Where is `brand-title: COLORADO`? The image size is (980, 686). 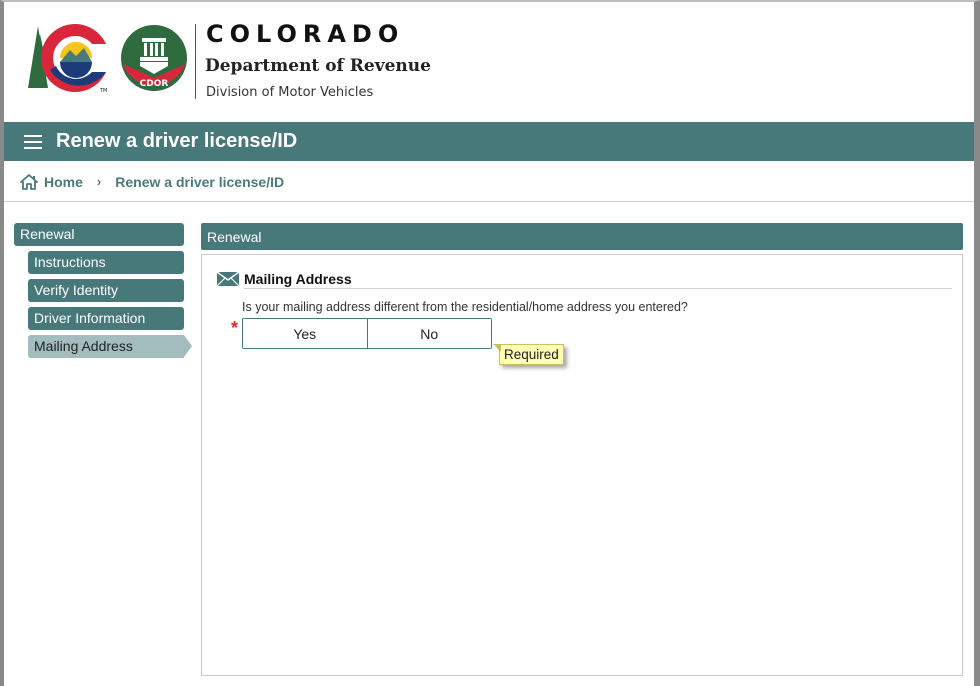
brand-title: COLORADO is located at coordinates (305, 34).